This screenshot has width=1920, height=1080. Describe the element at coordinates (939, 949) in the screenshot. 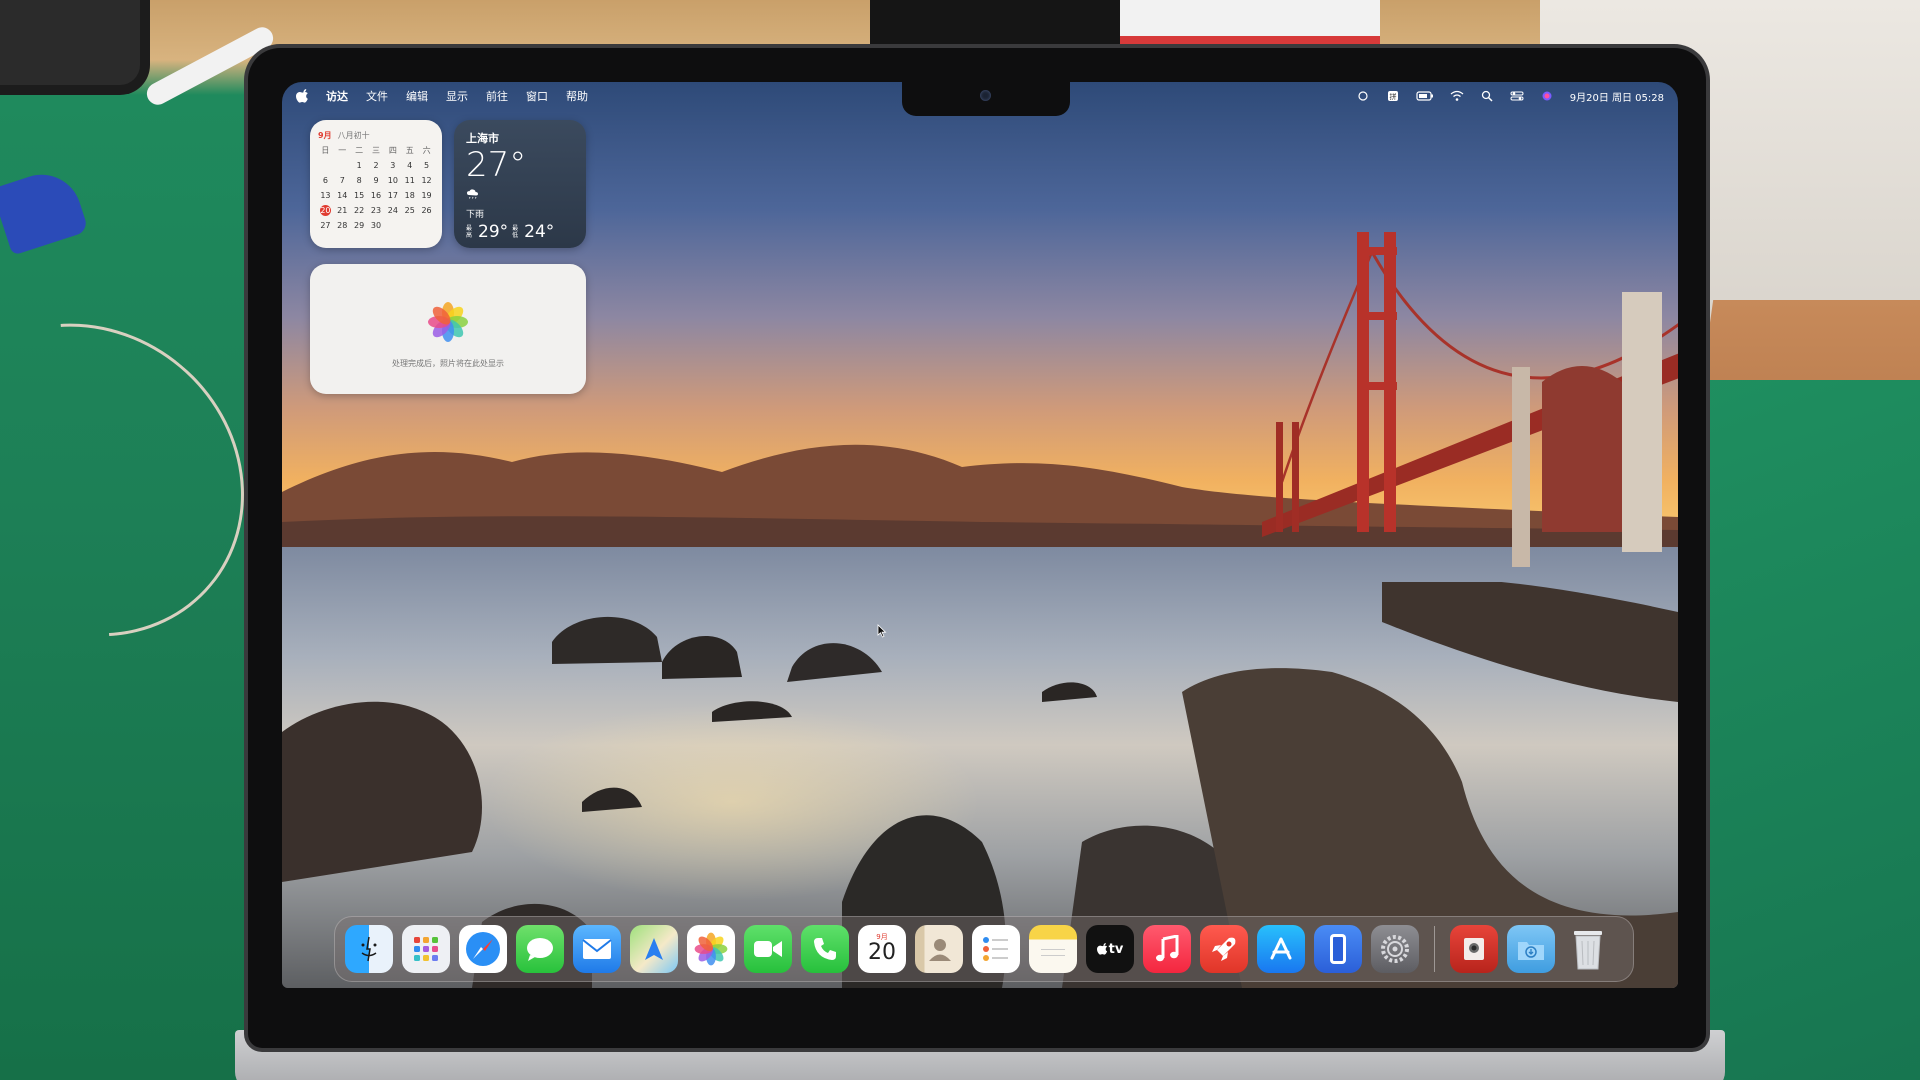

I see `contacts-icon` at that location.